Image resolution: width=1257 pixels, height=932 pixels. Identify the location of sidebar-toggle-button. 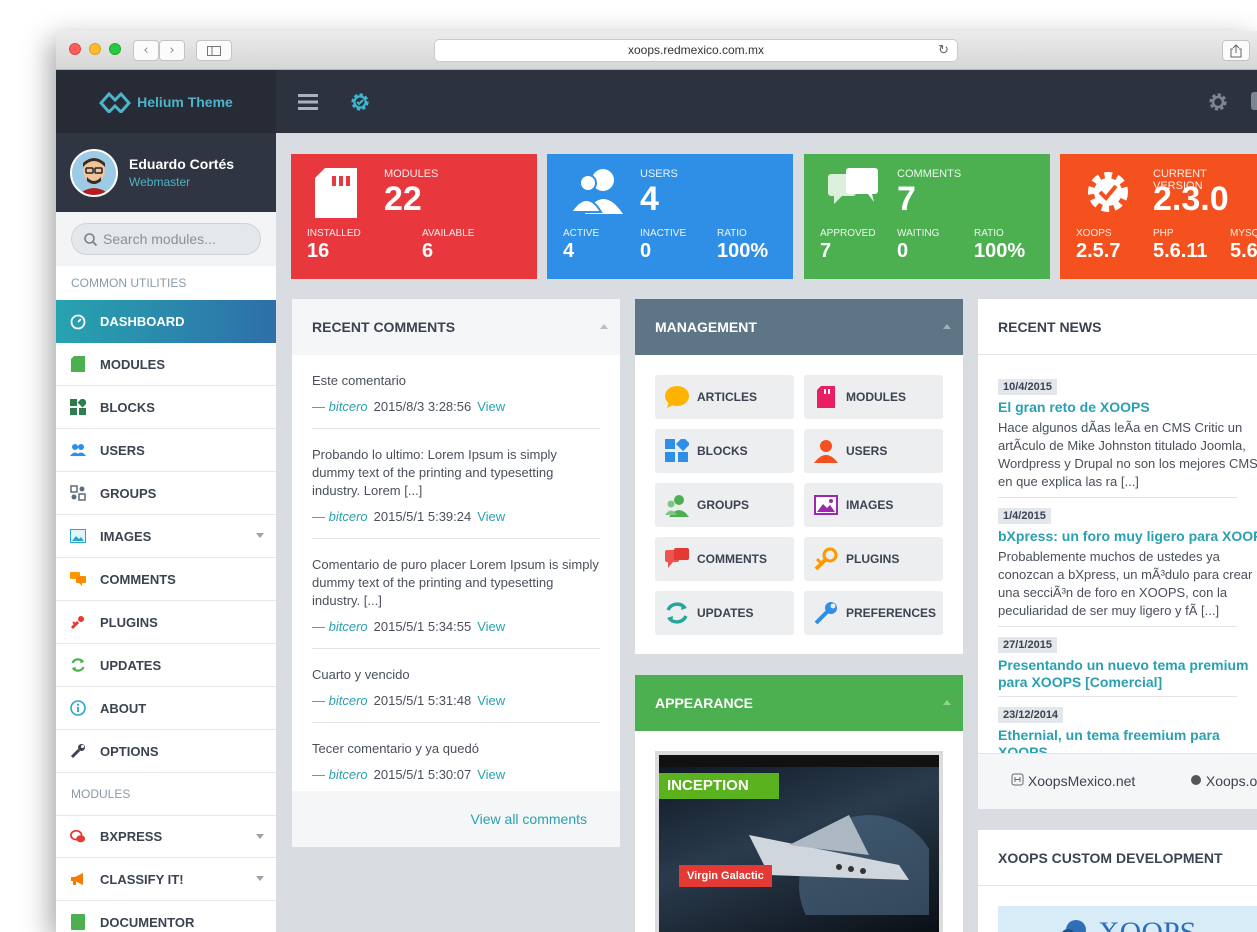
(214, 50).